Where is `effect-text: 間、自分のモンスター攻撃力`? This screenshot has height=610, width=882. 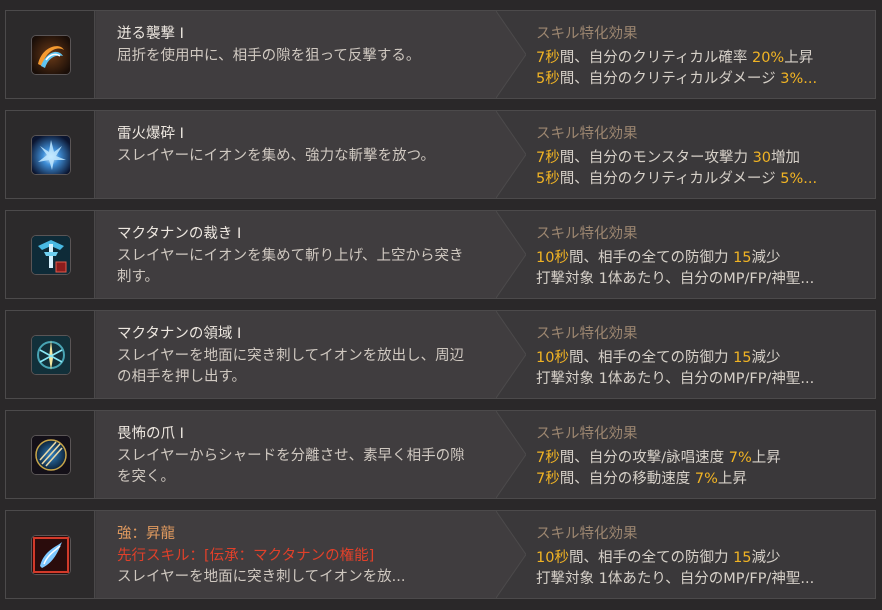
effect-text: 間、自分のモンスター攻撃力 is located at coordinates (656, 158).